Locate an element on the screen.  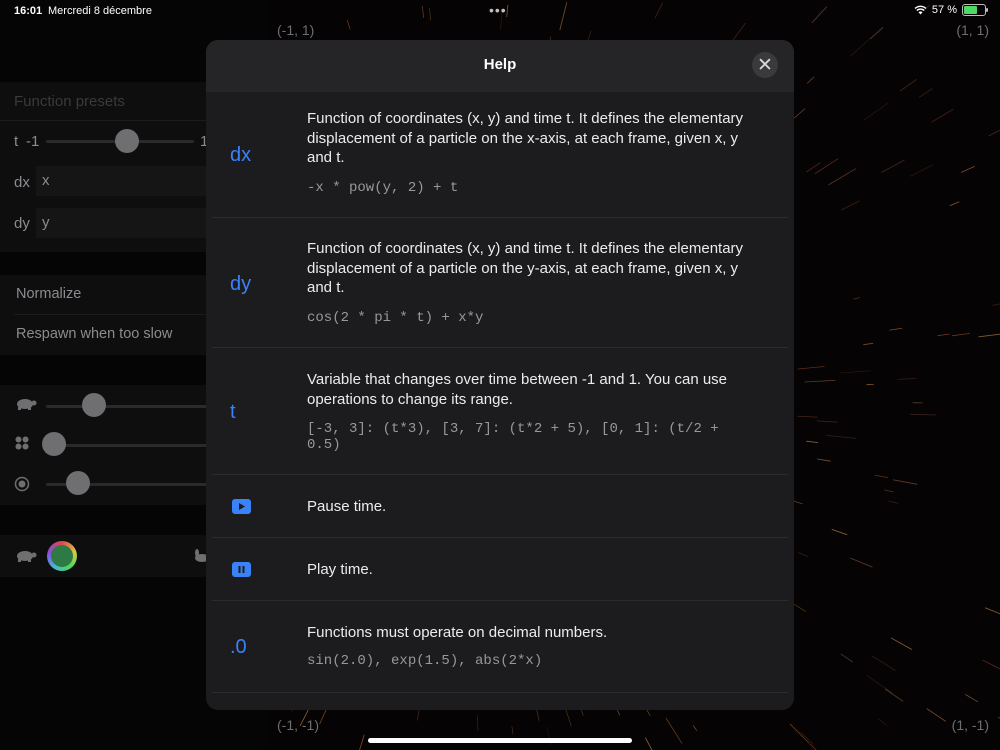
help-item-play: Play time. is located at coordinates (500, 569).